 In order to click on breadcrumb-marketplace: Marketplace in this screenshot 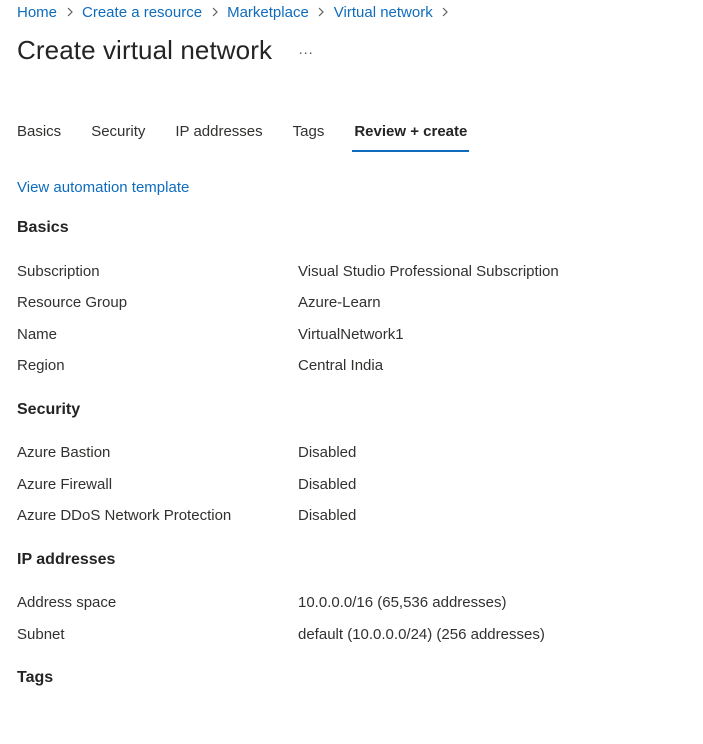, I will do `click(268, 12)`.